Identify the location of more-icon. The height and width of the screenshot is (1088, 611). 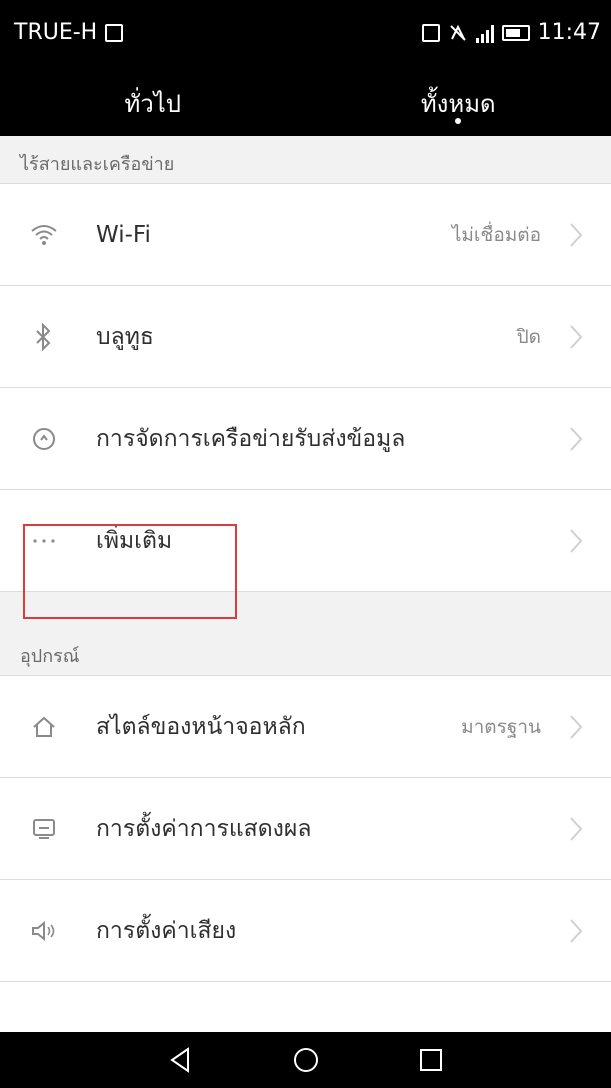
(44, 541).